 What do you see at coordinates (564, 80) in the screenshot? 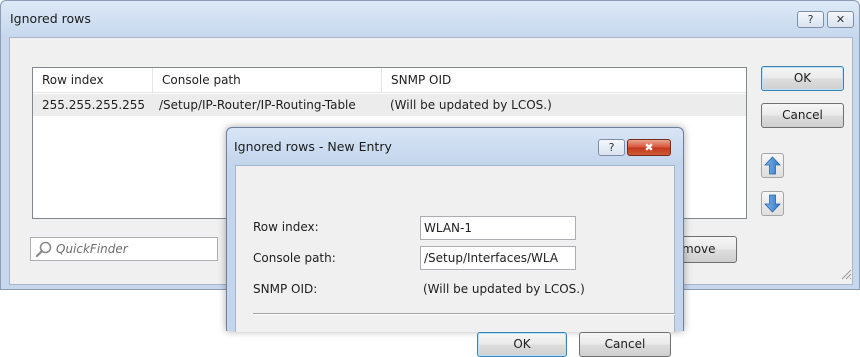
I see `column-header-snmp-oid: SNMP OID` at bounding box center [564, 80].